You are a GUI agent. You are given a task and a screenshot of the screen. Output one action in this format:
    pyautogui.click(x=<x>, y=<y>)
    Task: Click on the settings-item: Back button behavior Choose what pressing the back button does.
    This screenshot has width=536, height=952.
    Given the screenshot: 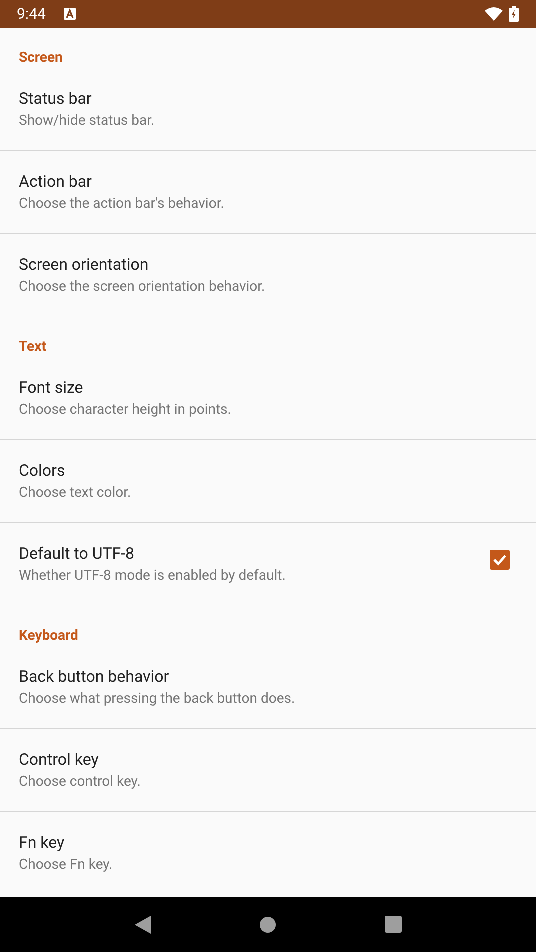 What is the action you would take?
    pyautogui.click(x=268, y=687)
    